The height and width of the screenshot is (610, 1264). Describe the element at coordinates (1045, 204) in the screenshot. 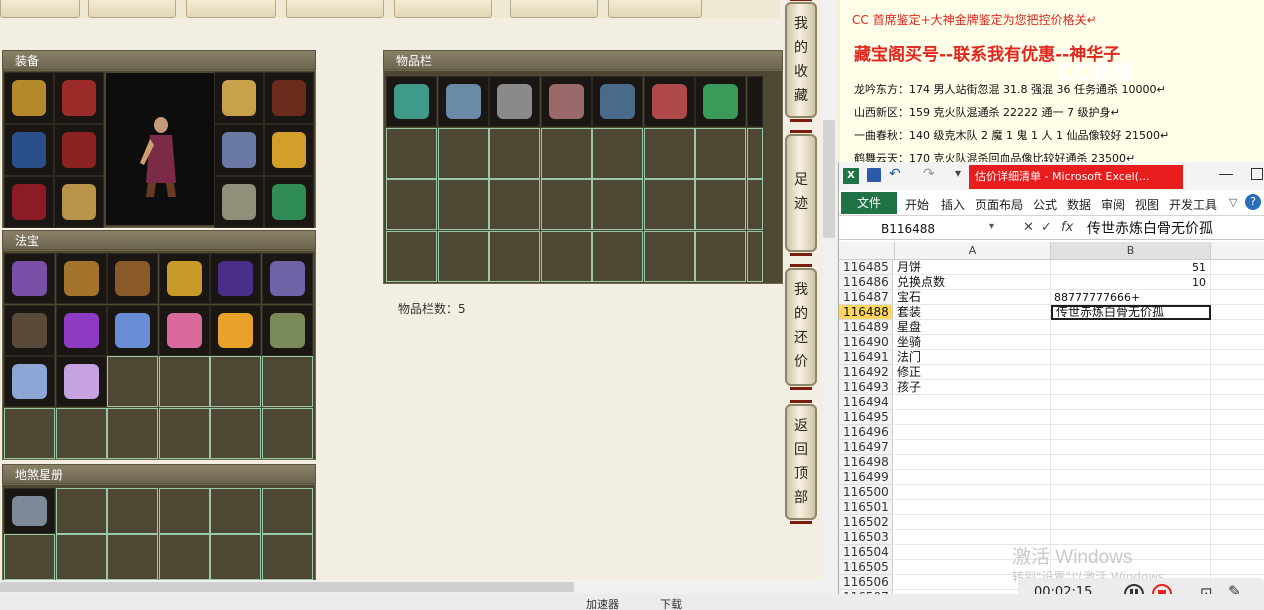

I see `tab-formulas: 公式` at that location.